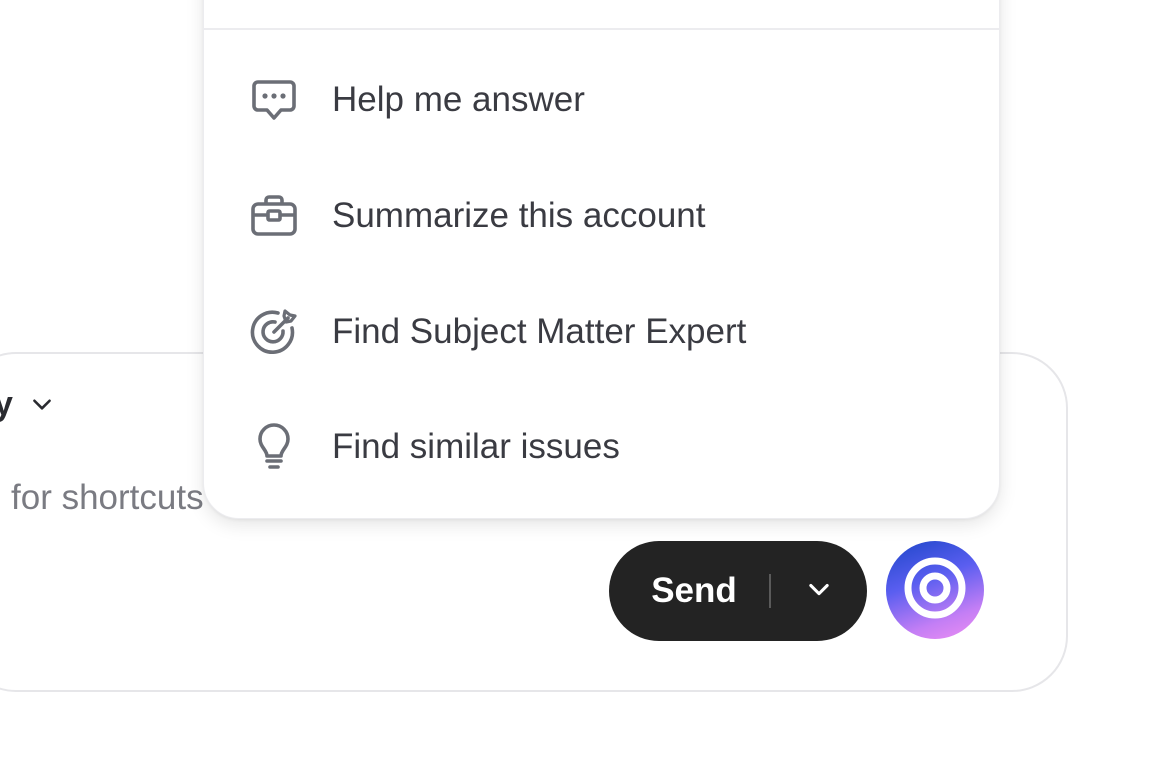 The image size is (1176, 784). What do you see at coordinates (601, 100) in the screenshot?
I see `menu-item-help-me-answer: Help me answer` at bounding box center [601, 100].